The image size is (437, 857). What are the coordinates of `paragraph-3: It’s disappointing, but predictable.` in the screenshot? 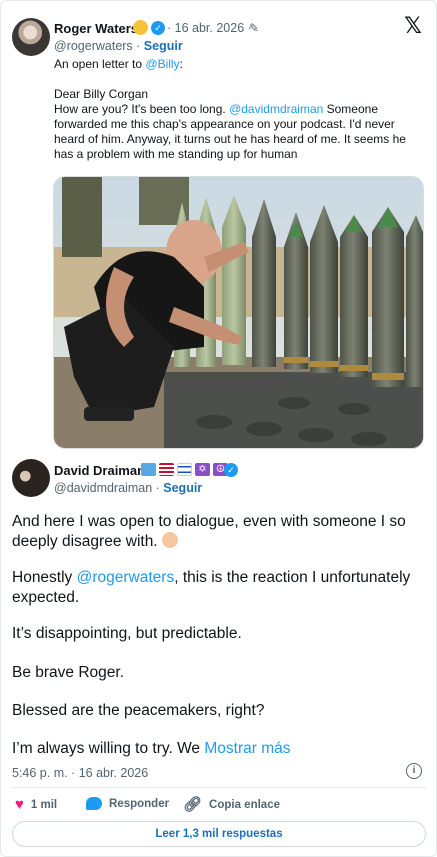 It's located at (127, 633).